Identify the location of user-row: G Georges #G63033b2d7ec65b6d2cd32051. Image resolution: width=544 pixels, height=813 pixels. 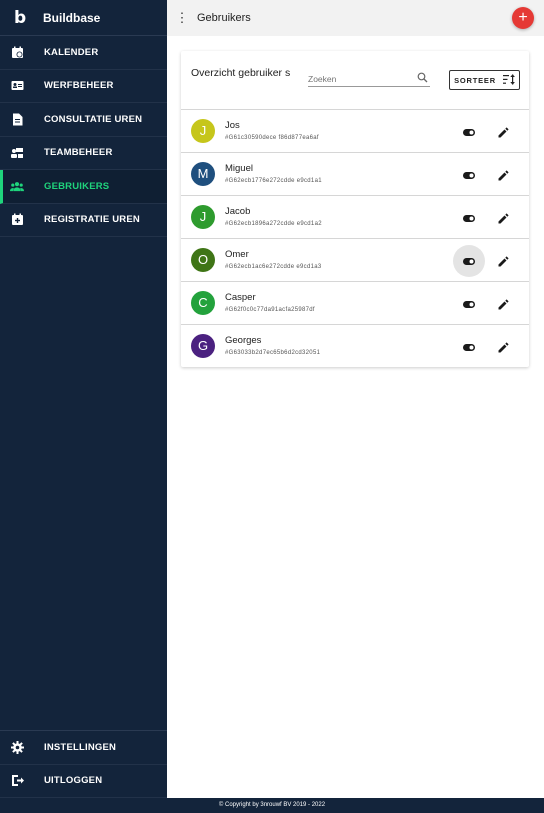
(355, 345).